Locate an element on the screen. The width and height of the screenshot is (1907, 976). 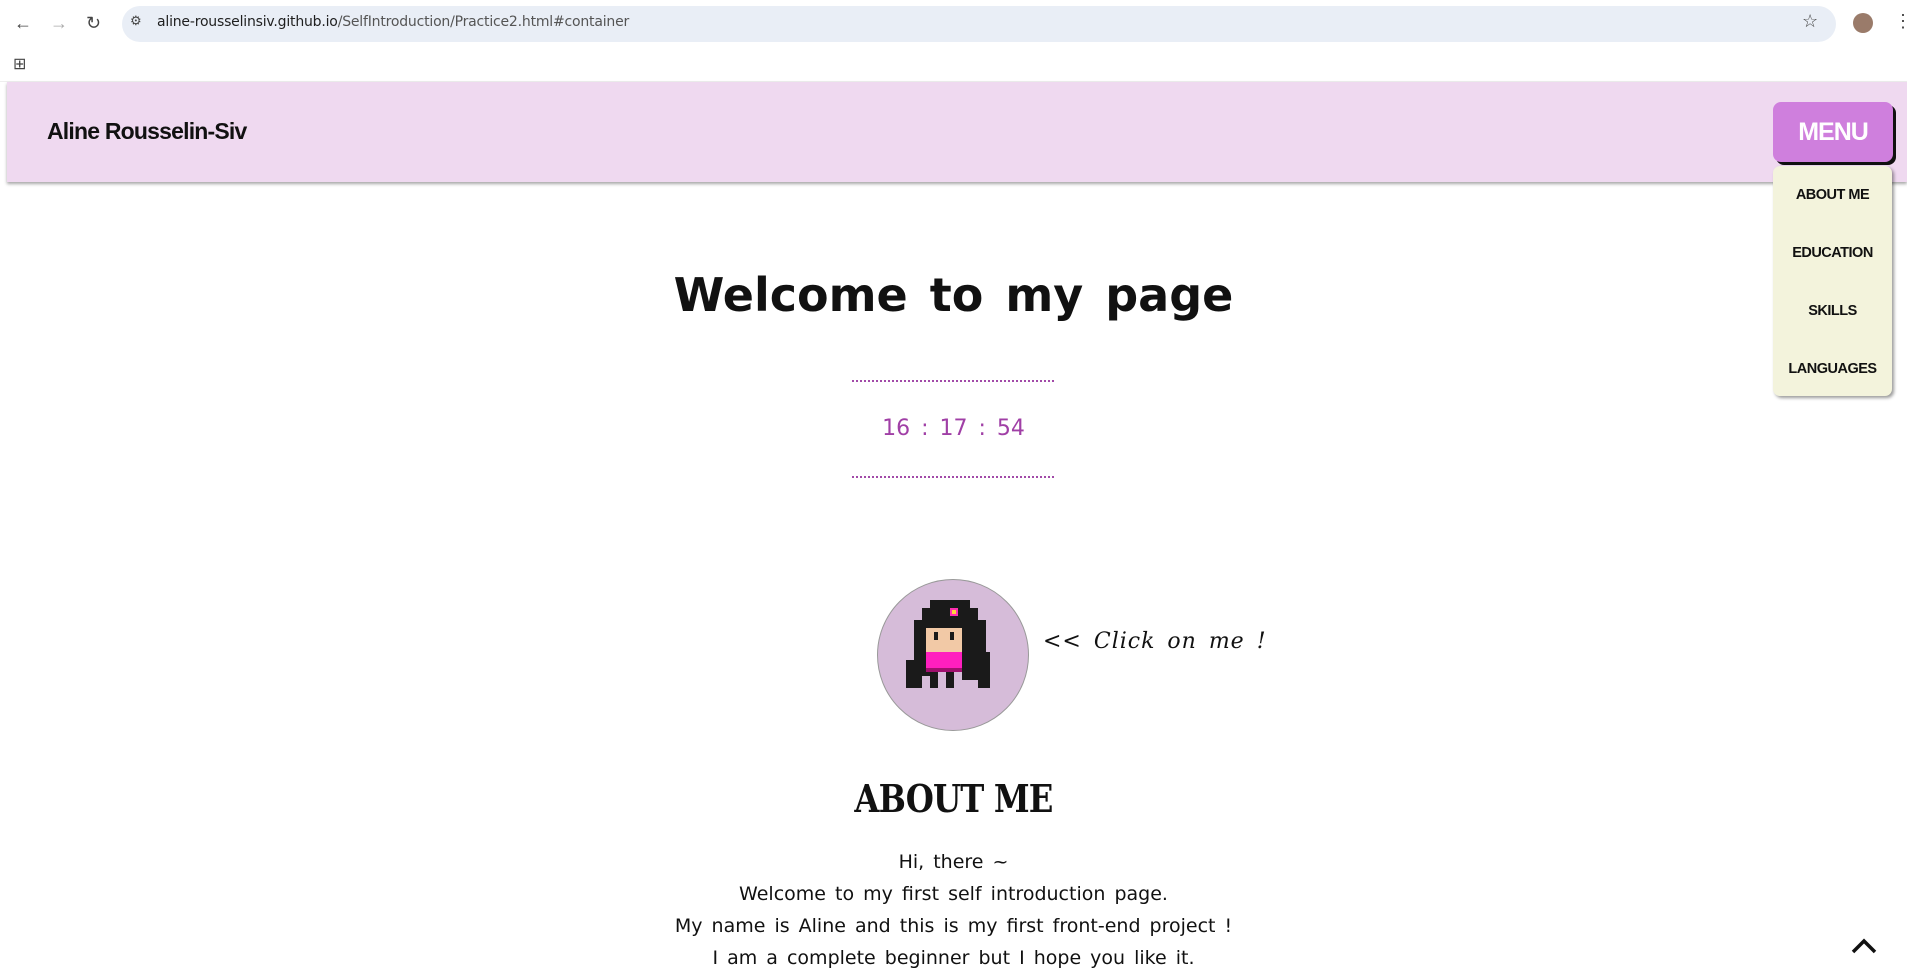
menu-item-about-me: ABOUT ME is located at coordinates (1832, 195).